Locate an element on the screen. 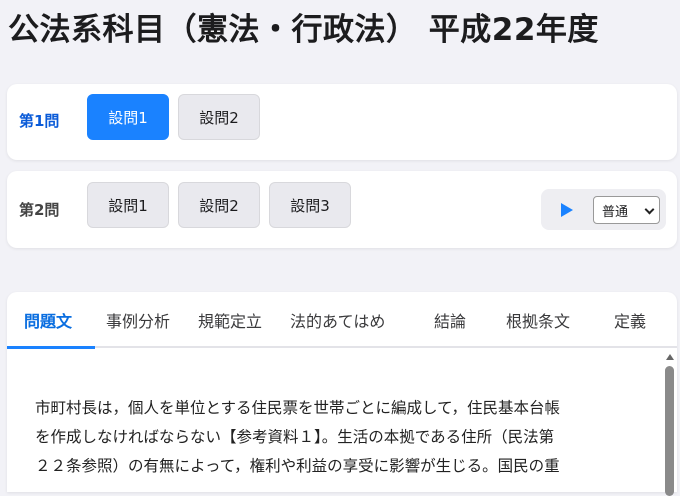 The height and width of the screenshot is (496, 680). play-icon is located at coordinates (567, 210).